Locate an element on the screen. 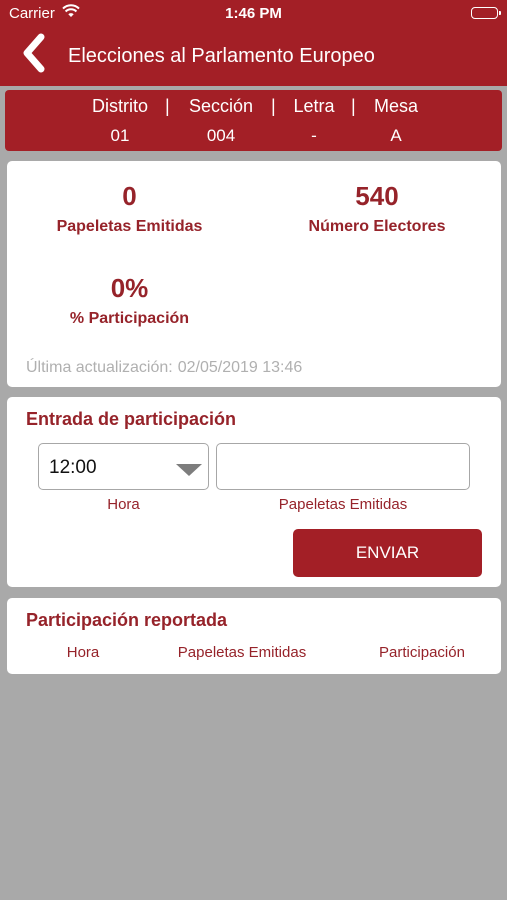 The image size is (507, 900). letter-column: Letra - is located at coordinates (314, 120).